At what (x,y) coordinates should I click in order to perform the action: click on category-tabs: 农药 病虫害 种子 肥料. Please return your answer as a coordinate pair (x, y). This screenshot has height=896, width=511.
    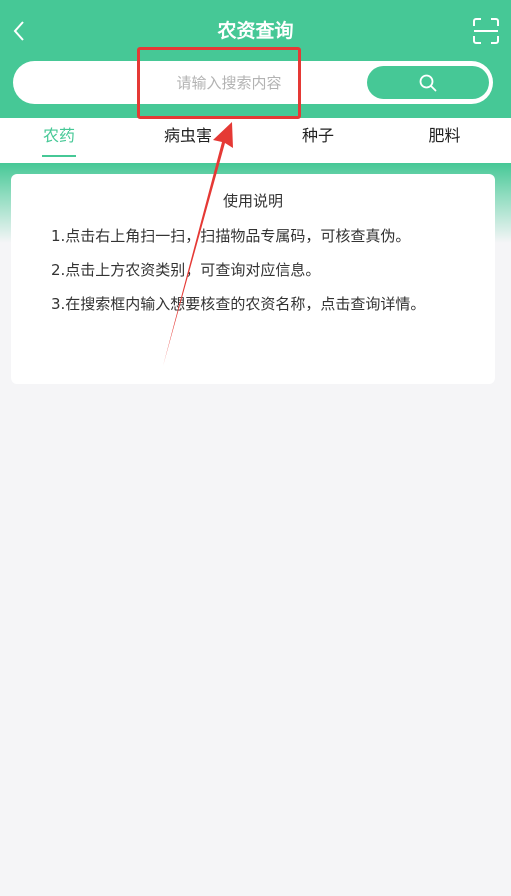
    Looking at the image, I should click on (255, 140).